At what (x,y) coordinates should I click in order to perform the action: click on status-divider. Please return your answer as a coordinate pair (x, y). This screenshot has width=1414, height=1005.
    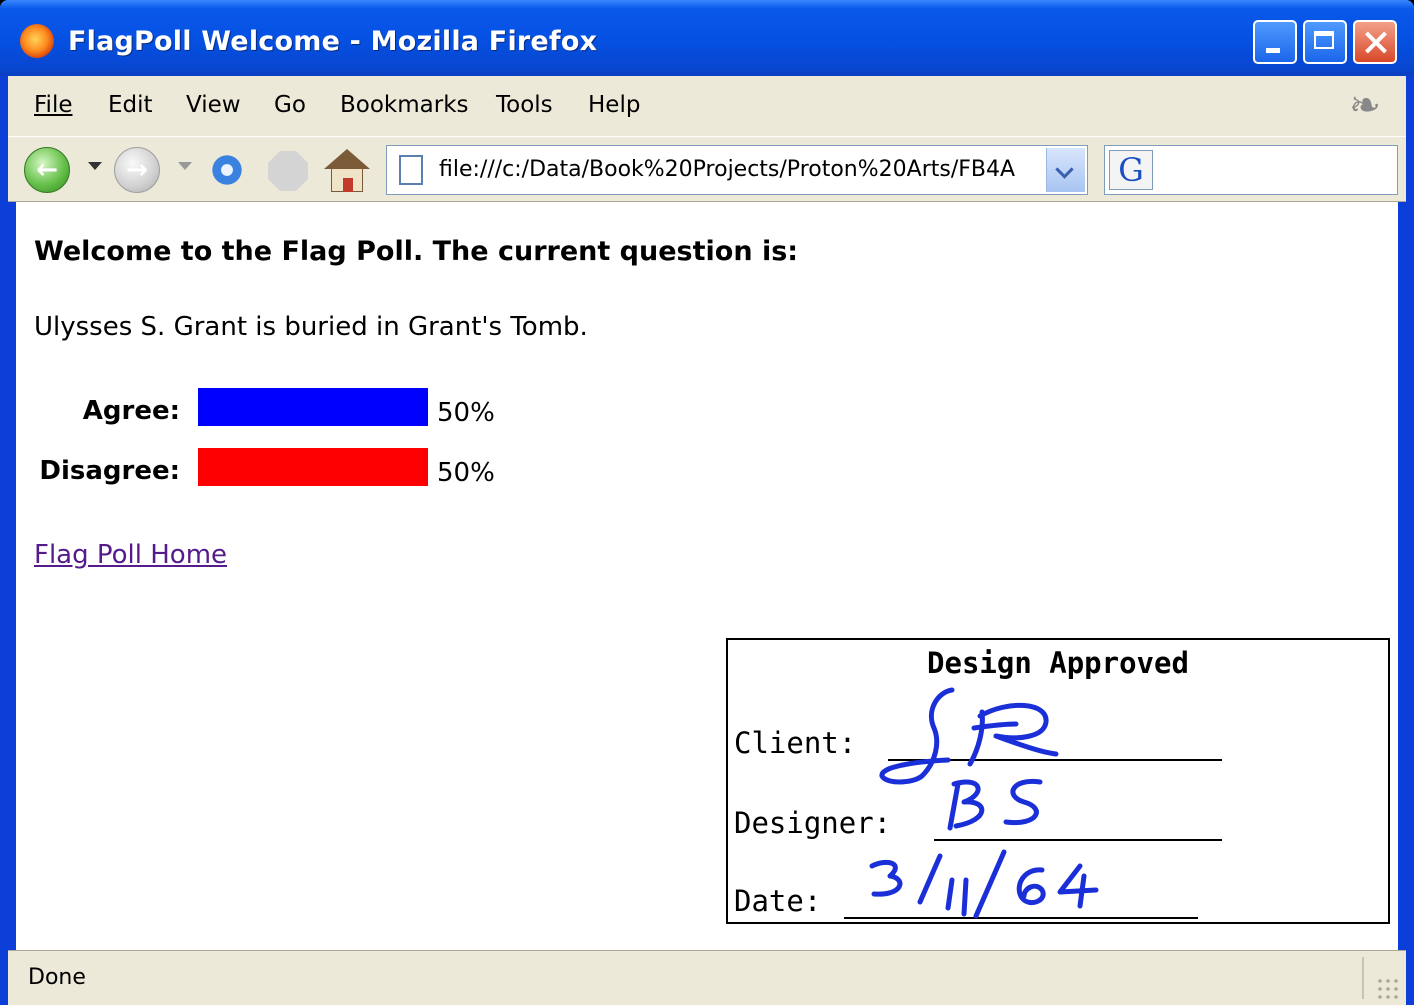
    Looking at the image, I should click on (1363, 978).